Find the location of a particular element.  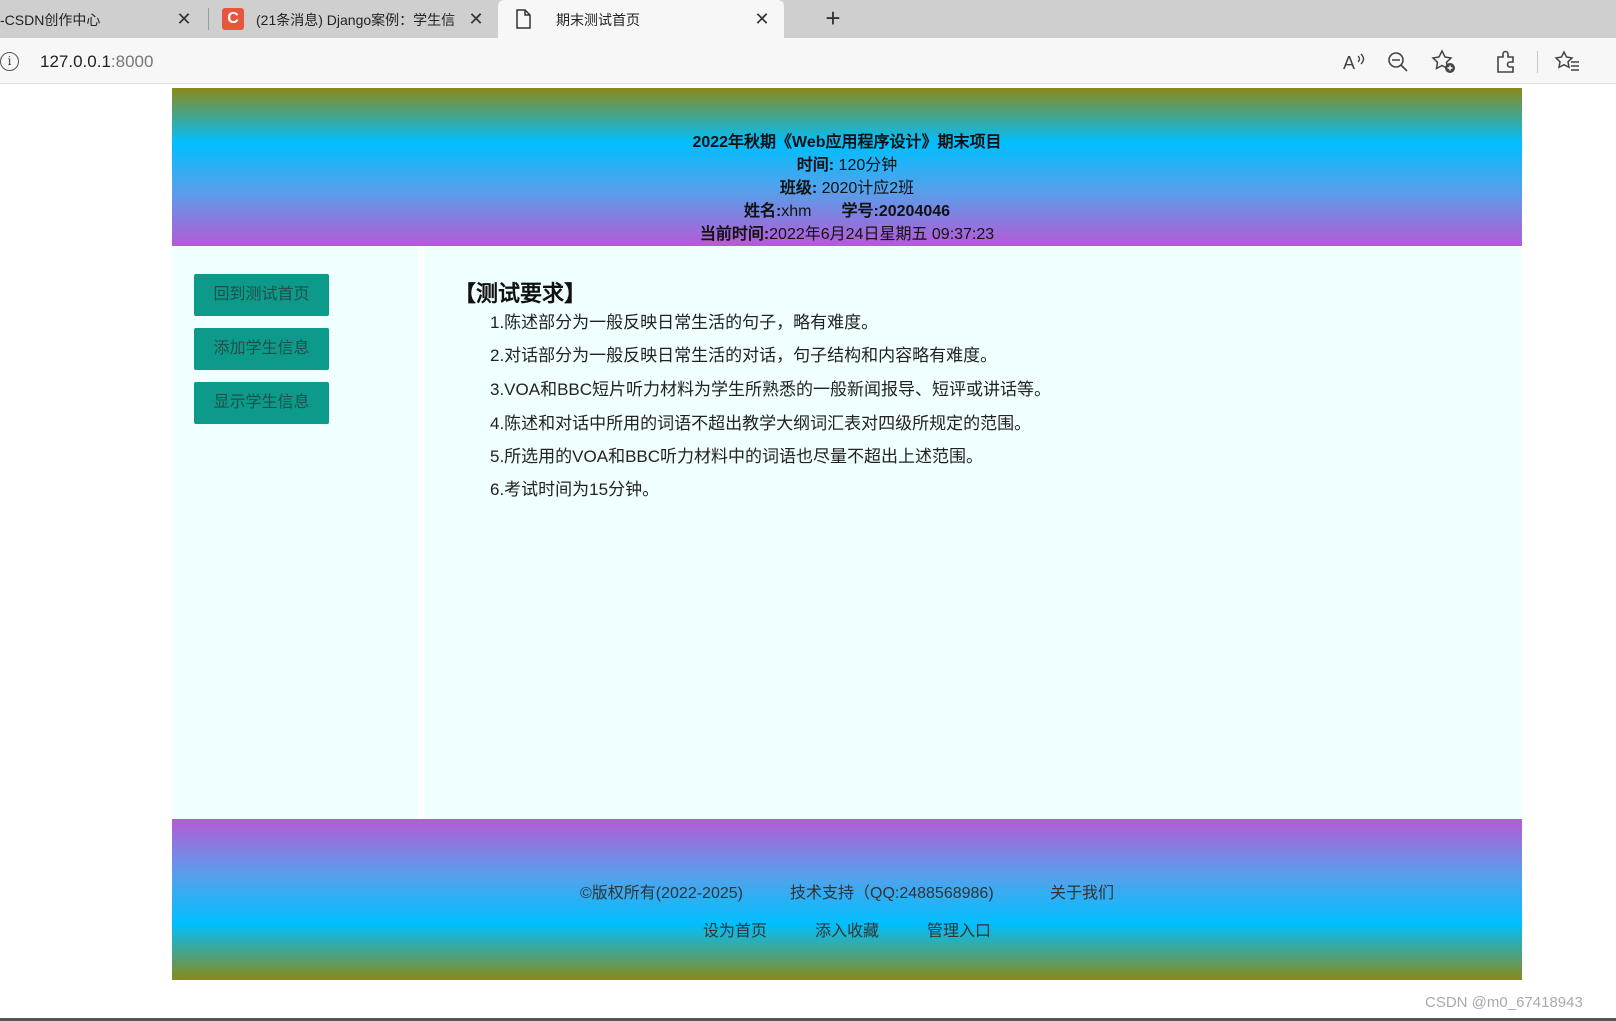

name-value: xhm is located at coordinates (796, 211).